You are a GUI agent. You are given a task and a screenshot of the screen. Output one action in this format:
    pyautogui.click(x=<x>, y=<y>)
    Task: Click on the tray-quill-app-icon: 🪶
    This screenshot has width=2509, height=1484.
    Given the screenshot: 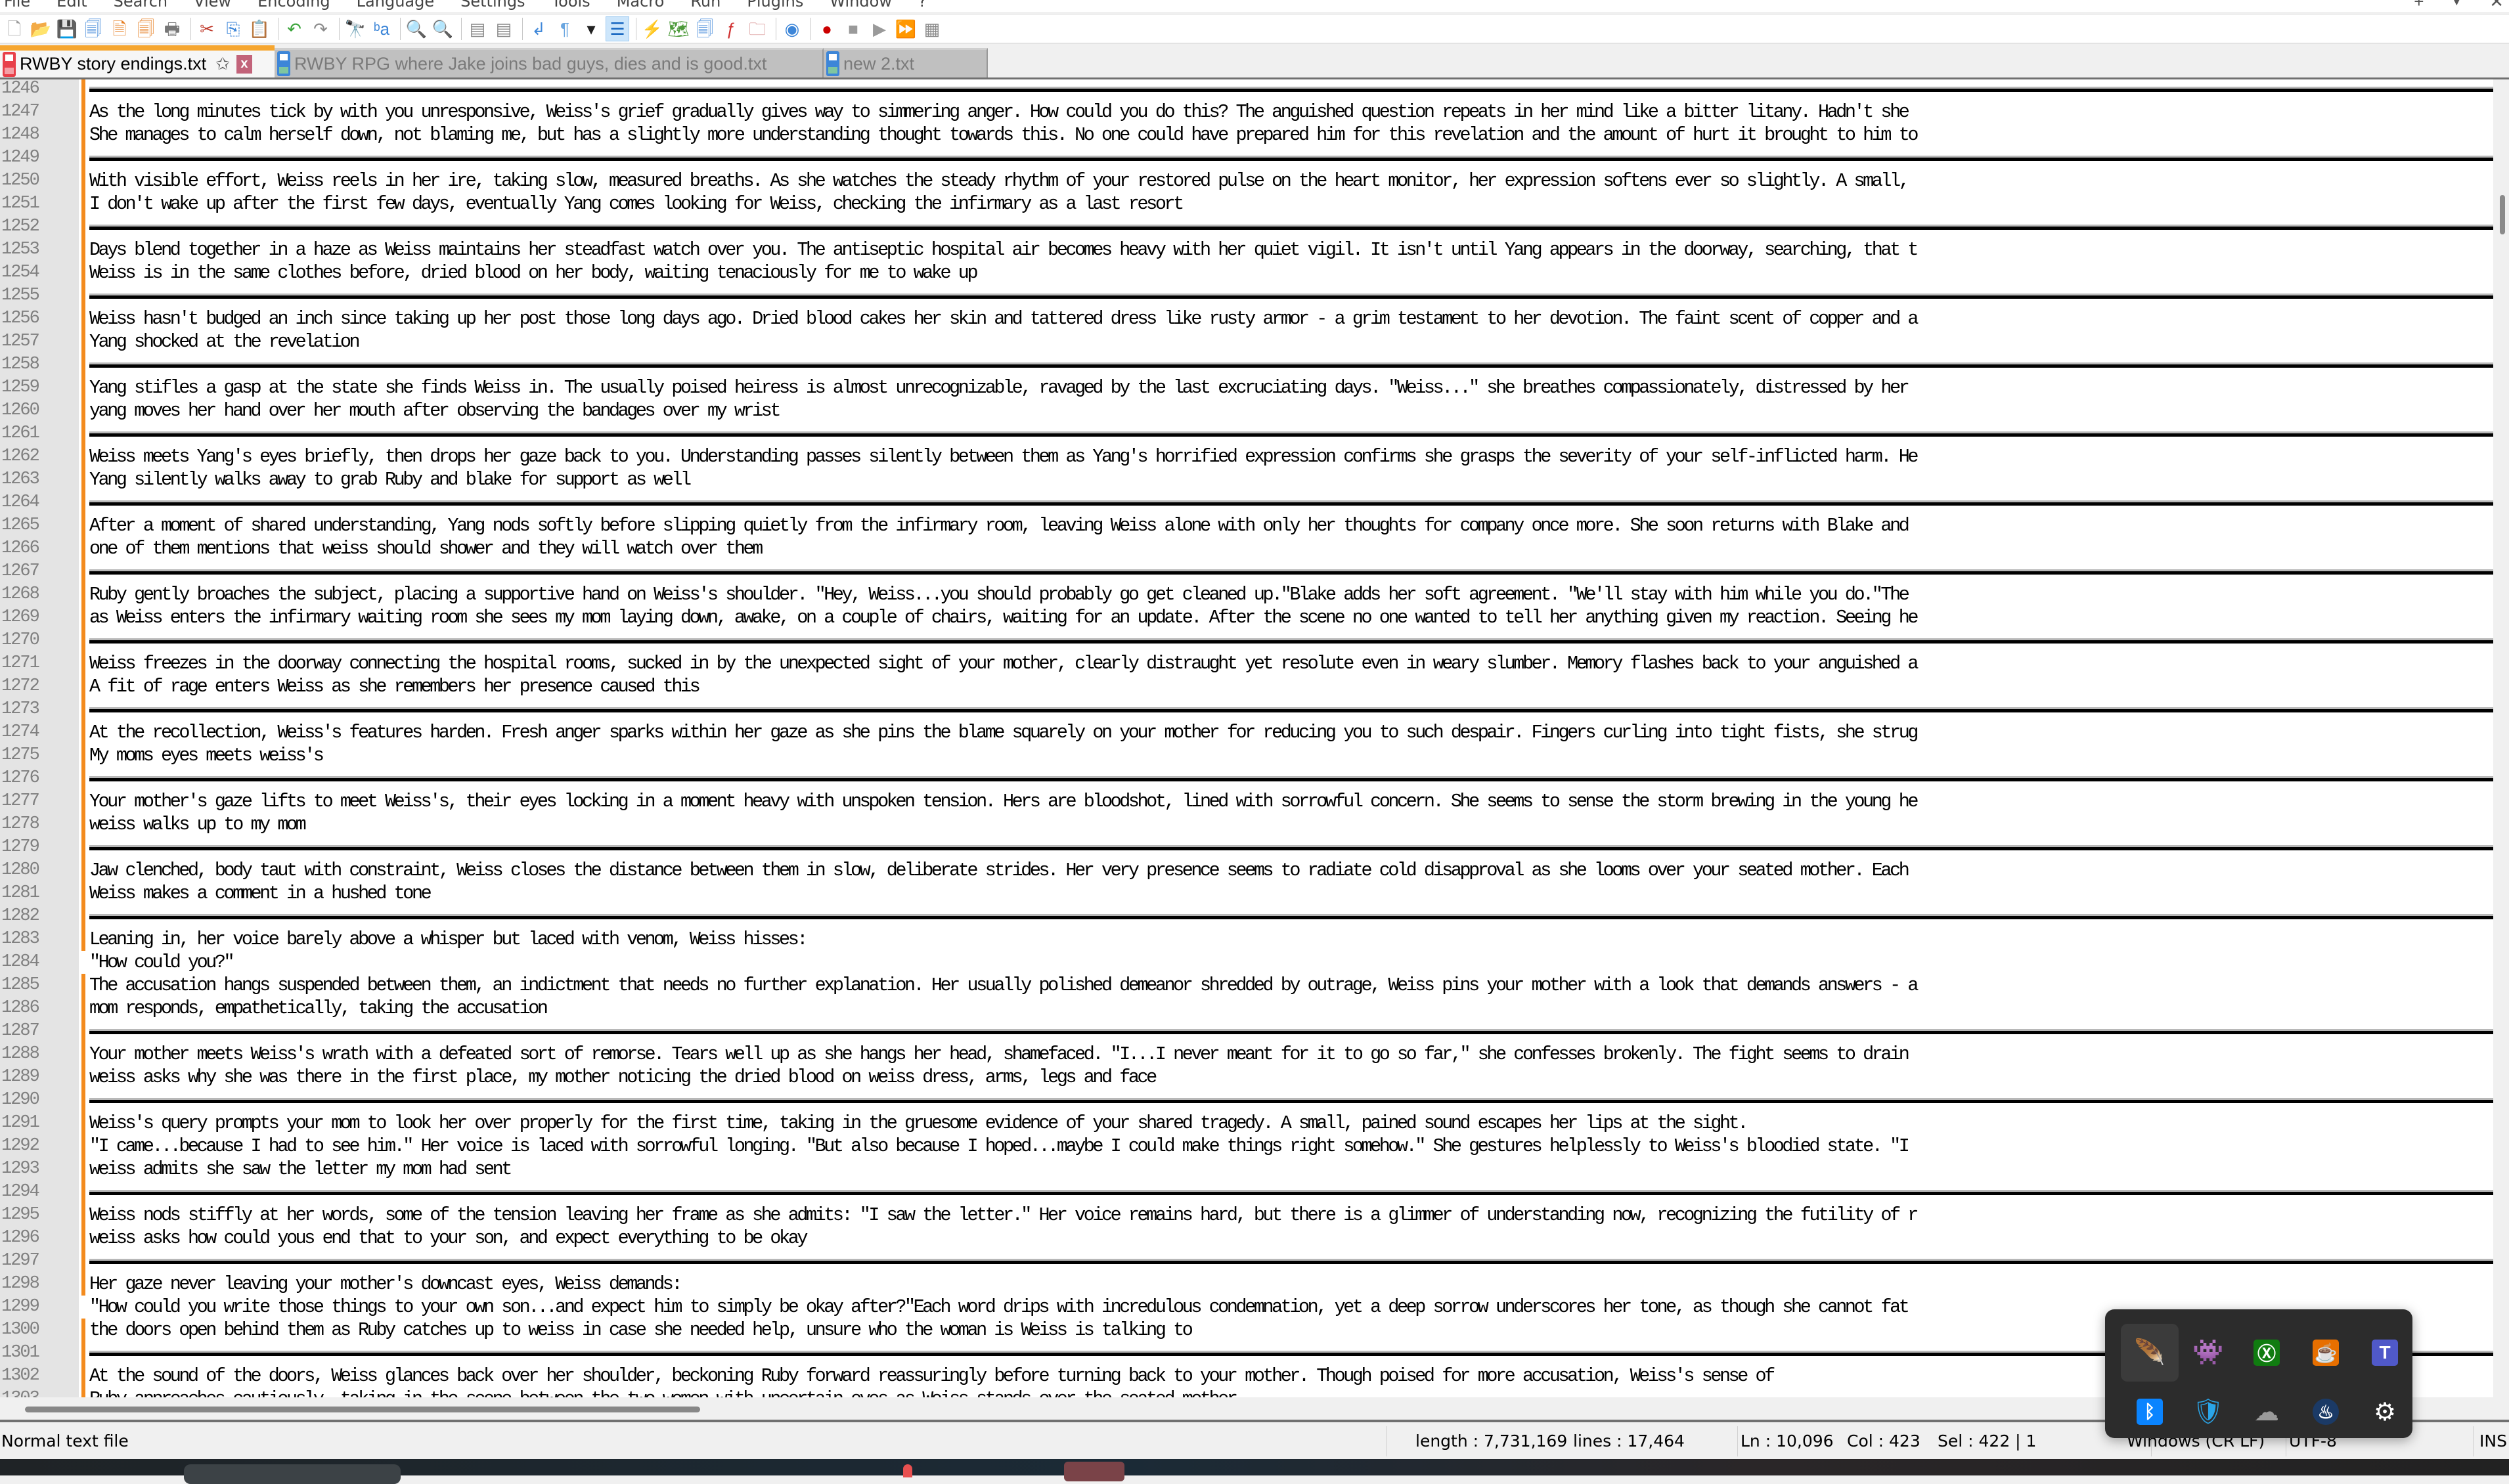 What is the action you would take?
    pyautogui.click(x=2150, y=1353)
    